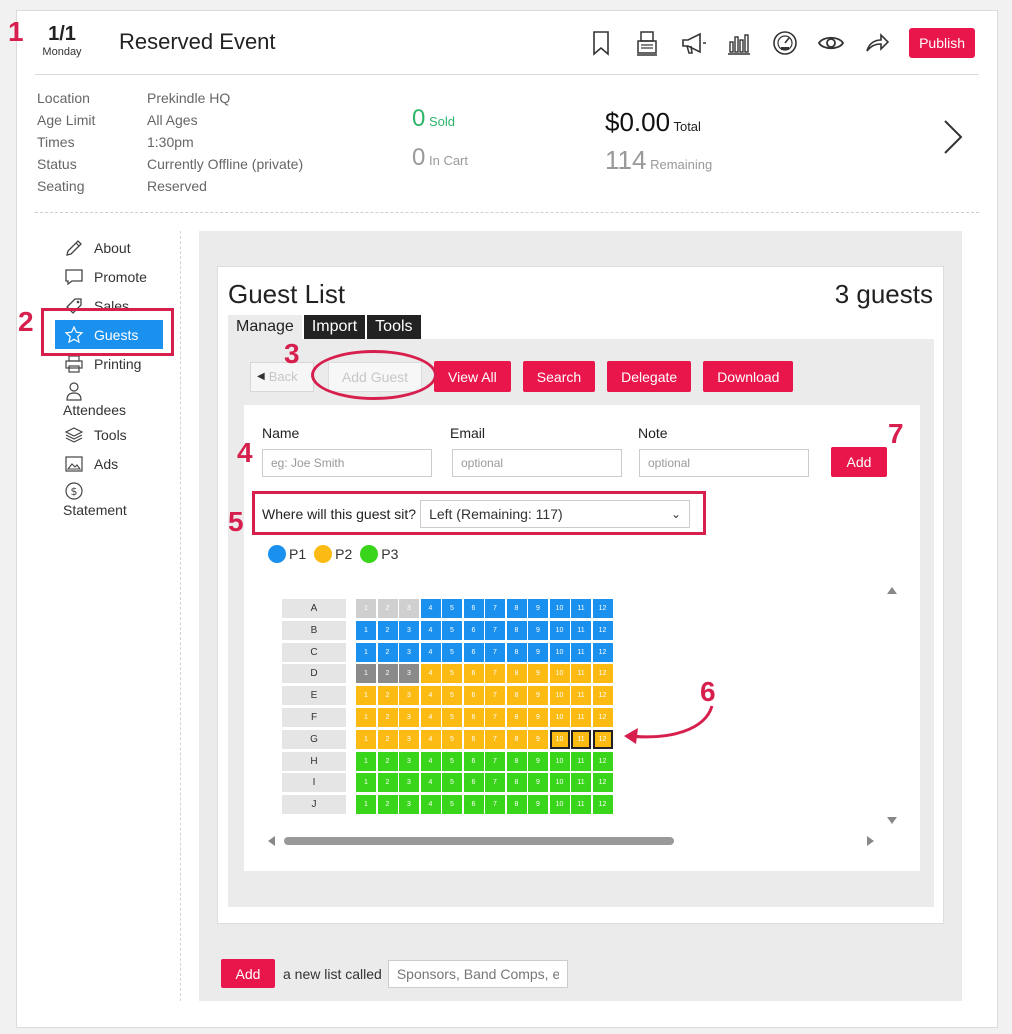  Describe the element at coordinates (859, 462) in the screenshot. I see `add-guest-submit-button: Add` at that location.